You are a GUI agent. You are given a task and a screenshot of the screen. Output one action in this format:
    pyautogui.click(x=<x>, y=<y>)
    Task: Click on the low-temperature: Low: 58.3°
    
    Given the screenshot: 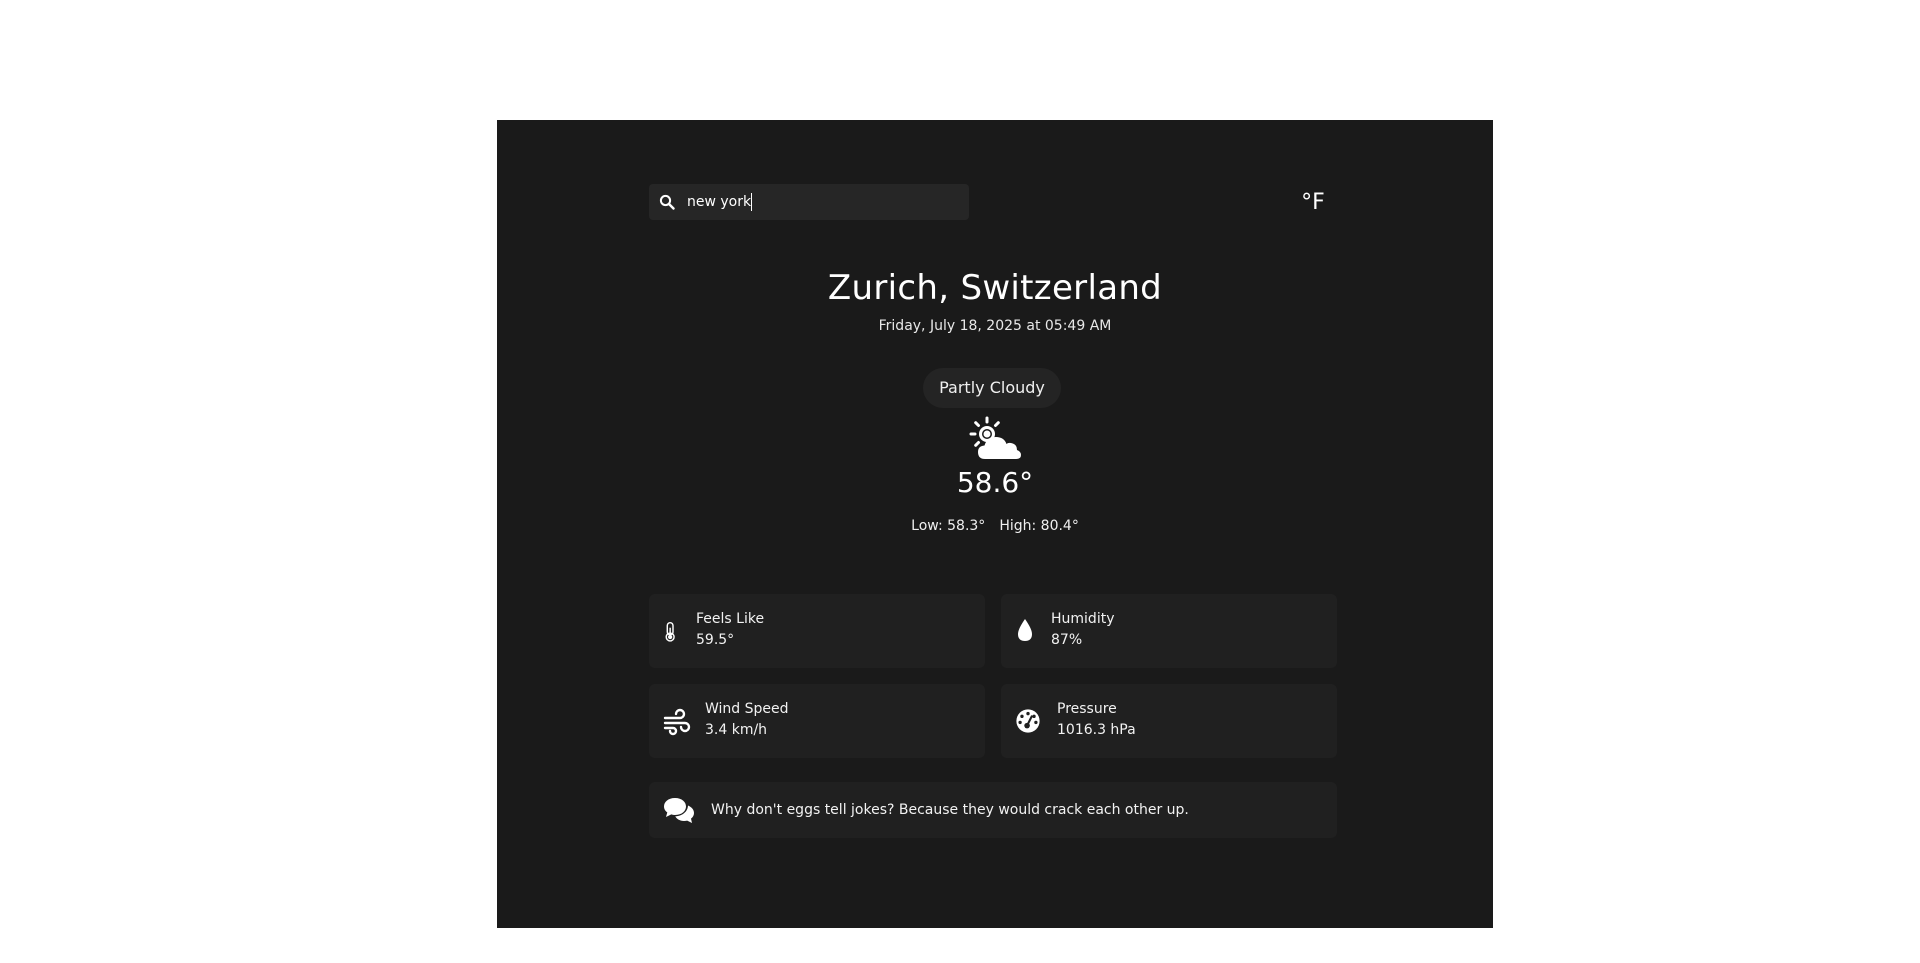 What is the action you would take?
    pyautogui.click(x=948, y=526)
    